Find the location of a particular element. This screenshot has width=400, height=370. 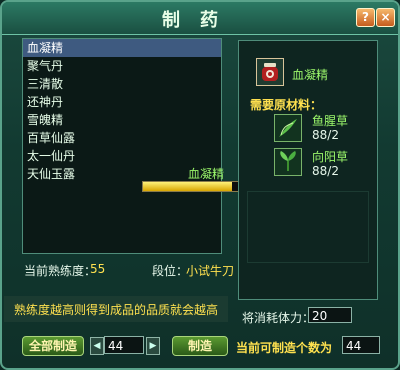

stamina-field: 20 is located at coordinates (330, 315).